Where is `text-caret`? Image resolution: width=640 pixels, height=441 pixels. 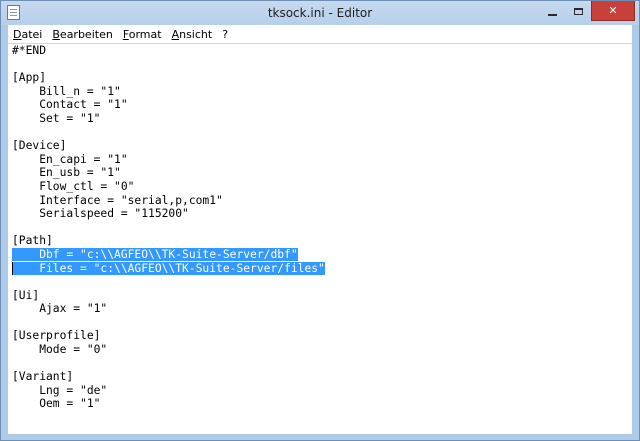
text-caret is located at coordinates (12, 268).